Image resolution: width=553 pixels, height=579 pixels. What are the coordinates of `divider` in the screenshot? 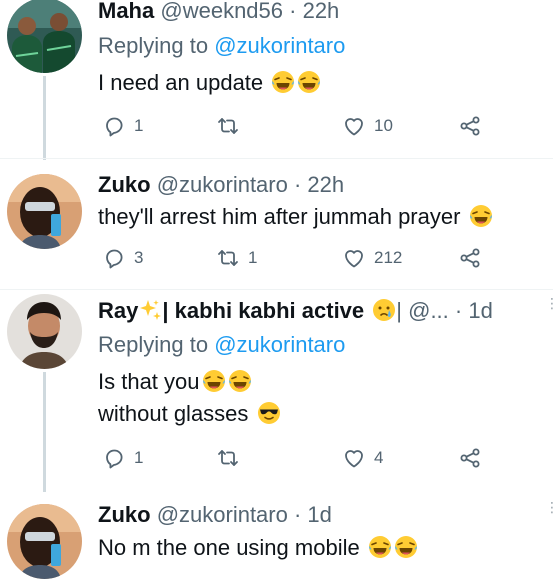 It's located at (276, 158).